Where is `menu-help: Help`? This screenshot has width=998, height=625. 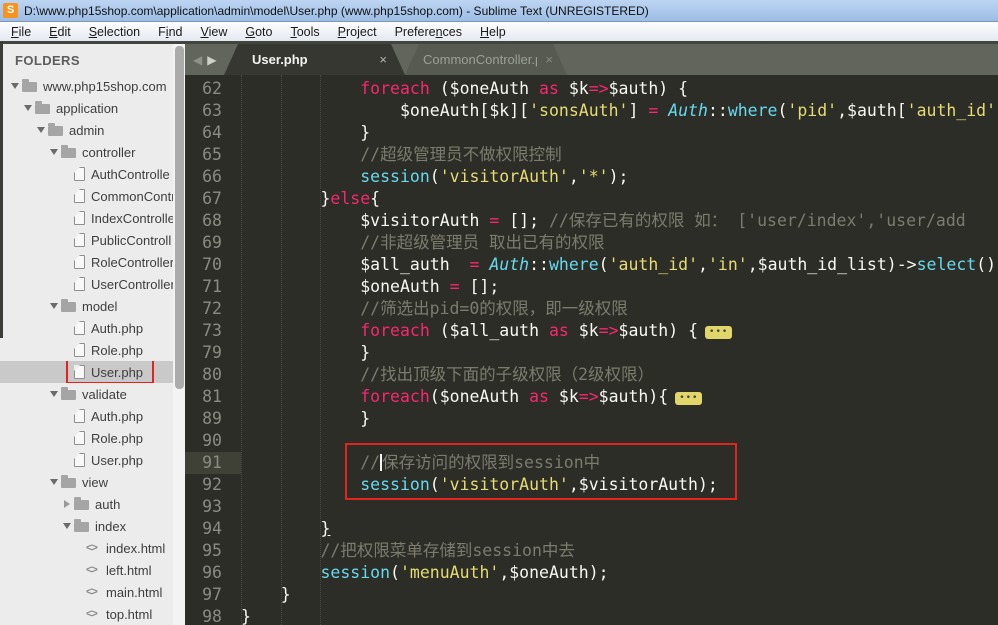
menu-help: Help is located at coordinates (493, 32).